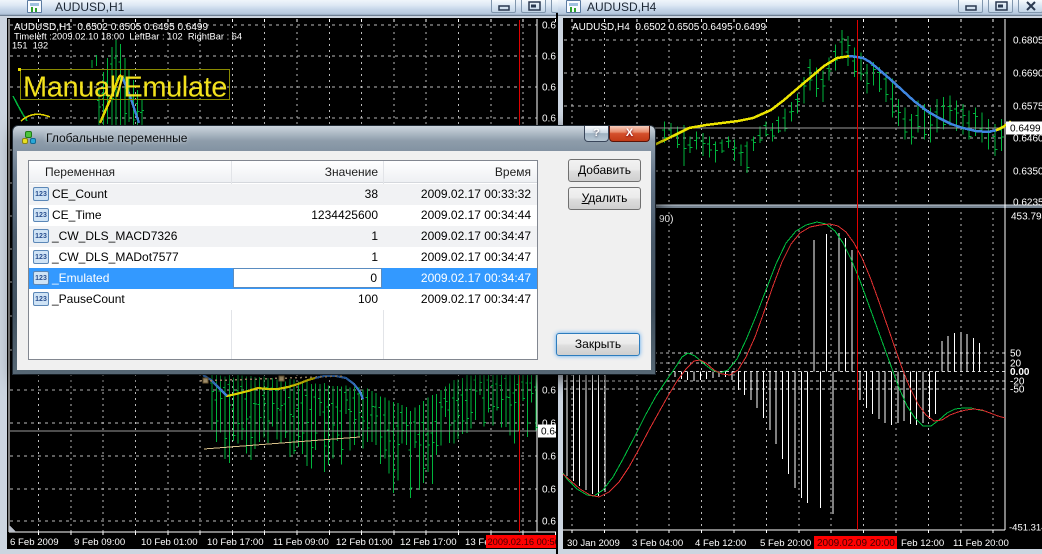 The height and width of the screenshot is (554, 1042). What do you see at coordinates (856, 543) in the screenshot?
I see `svg-text: 2009.02.09 20:00` at bounding box center [856, 543].